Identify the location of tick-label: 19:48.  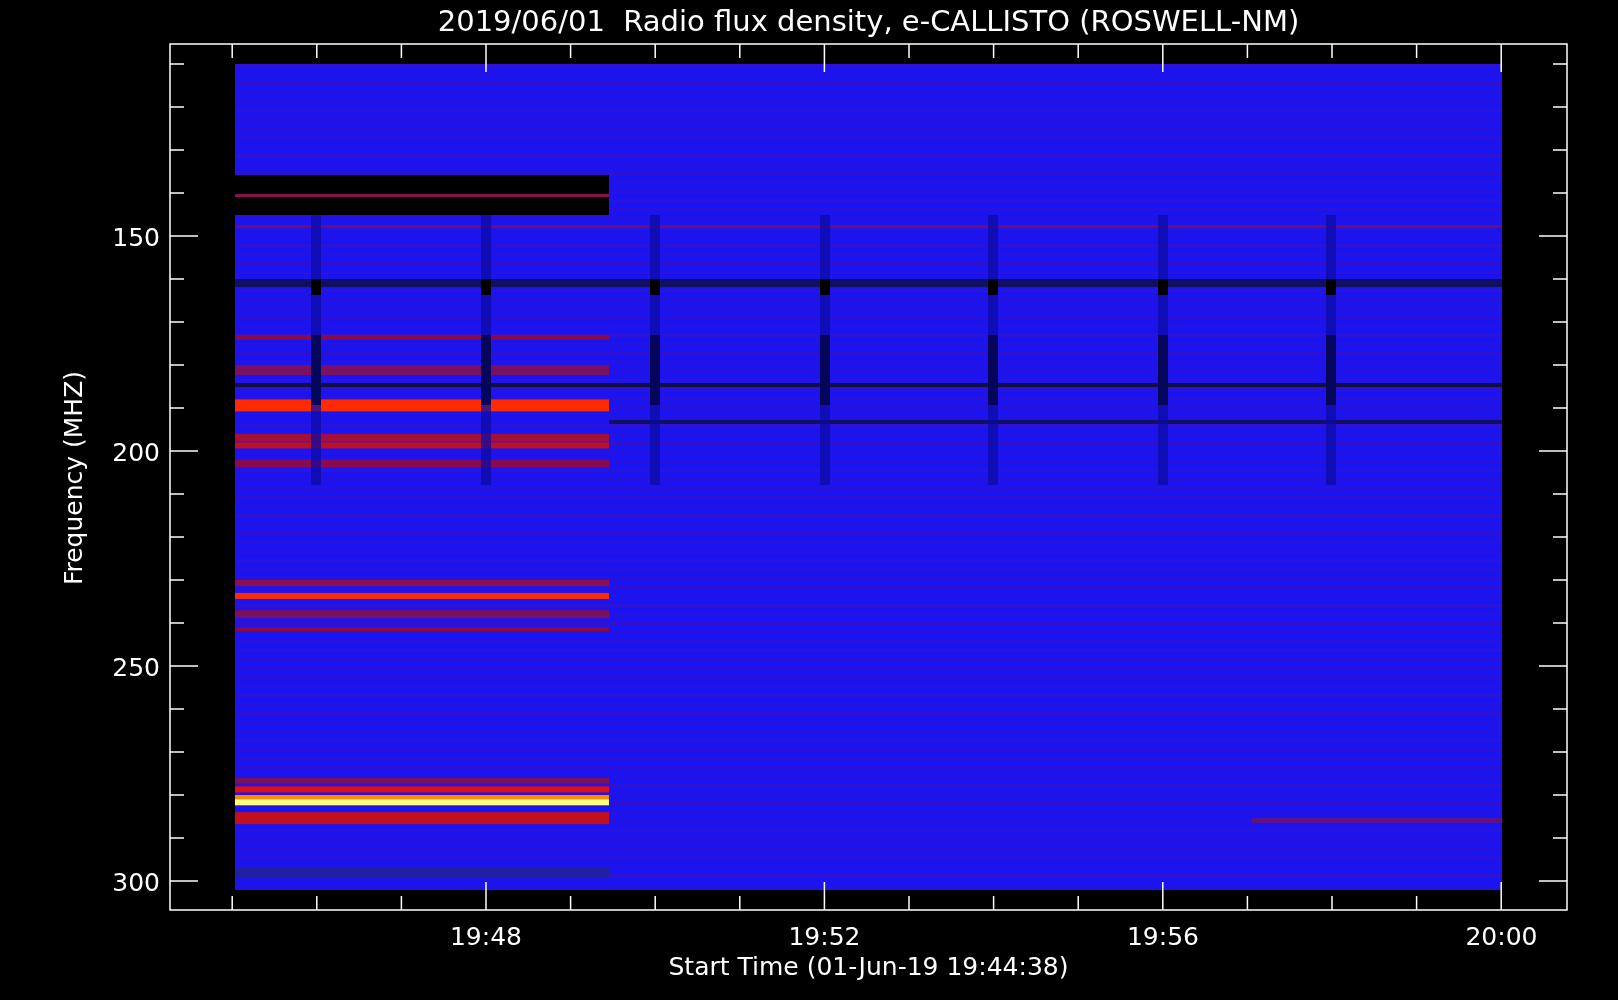
(486, 936).